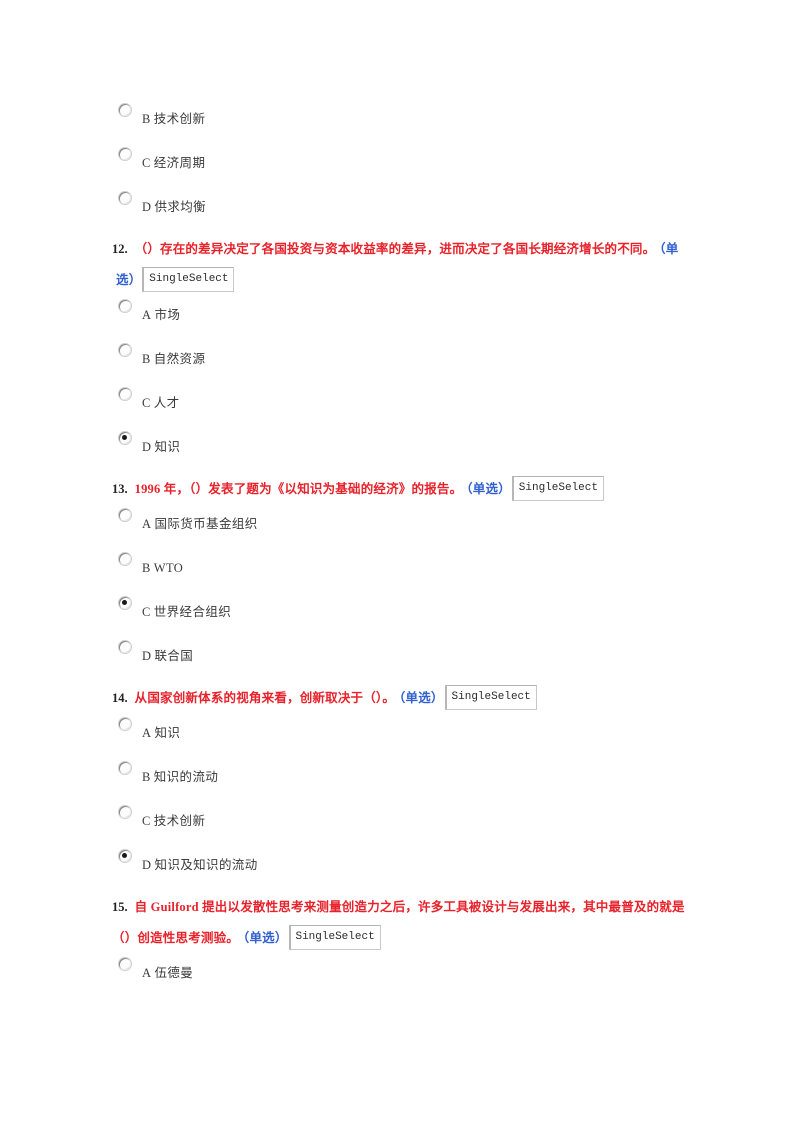 The height and width of the screenshot is (1132, 800). I want to click on option-row: D 知识, so click(402, 450).